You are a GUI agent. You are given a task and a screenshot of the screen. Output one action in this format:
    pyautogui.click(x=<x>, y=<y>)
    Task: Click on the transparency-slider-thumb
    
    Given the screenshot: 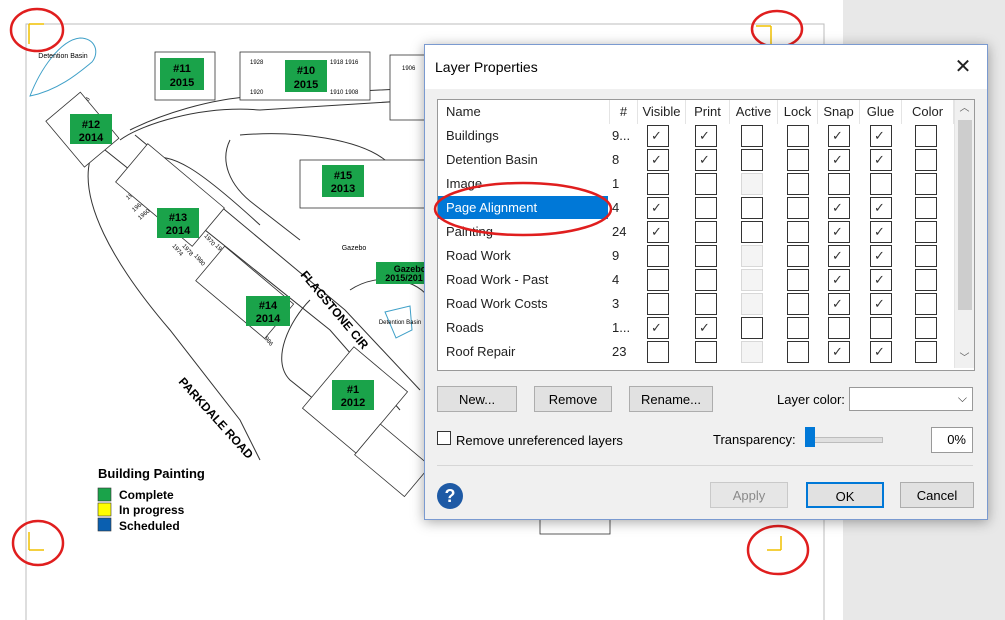 What is the action you would take?
    pyautogui.click(x=810, y=437)
    